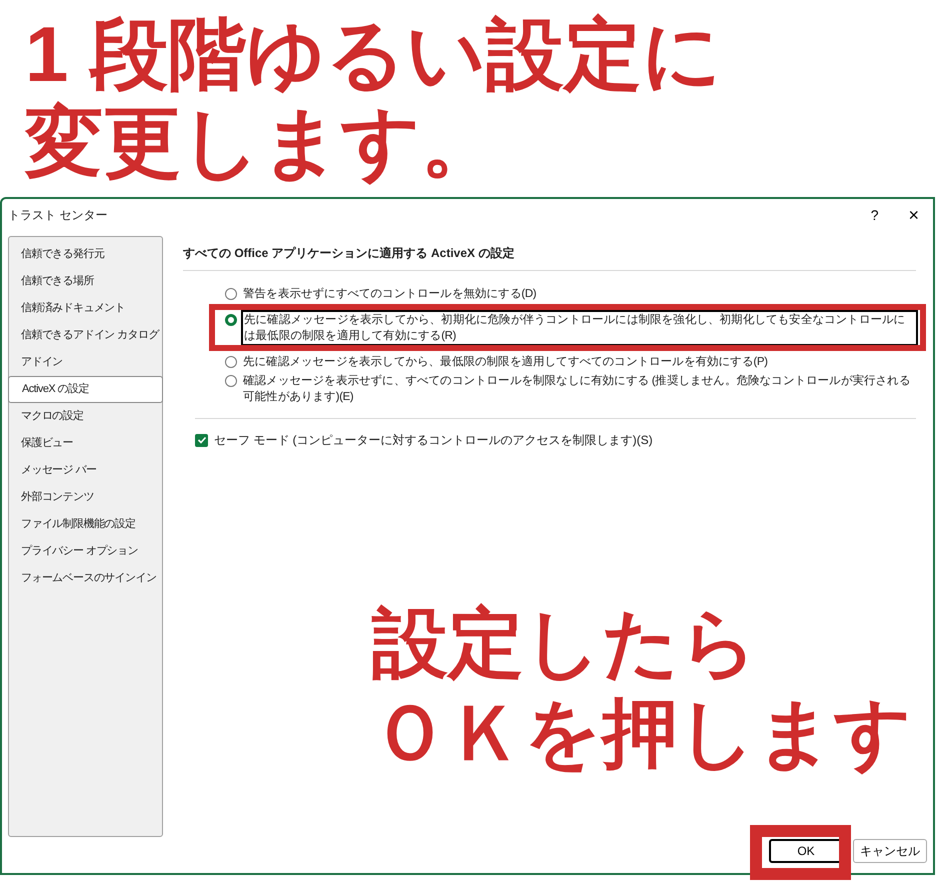 This screenshot has height=881, width=937. I want to click on option-label: 先に確認メッセージを表示してから、初期化に危険が伴うコントロールには制限を強化し、初期化しても安全なコントロールには最低限の制限を適用して有効にする(R), so click(579, 328).